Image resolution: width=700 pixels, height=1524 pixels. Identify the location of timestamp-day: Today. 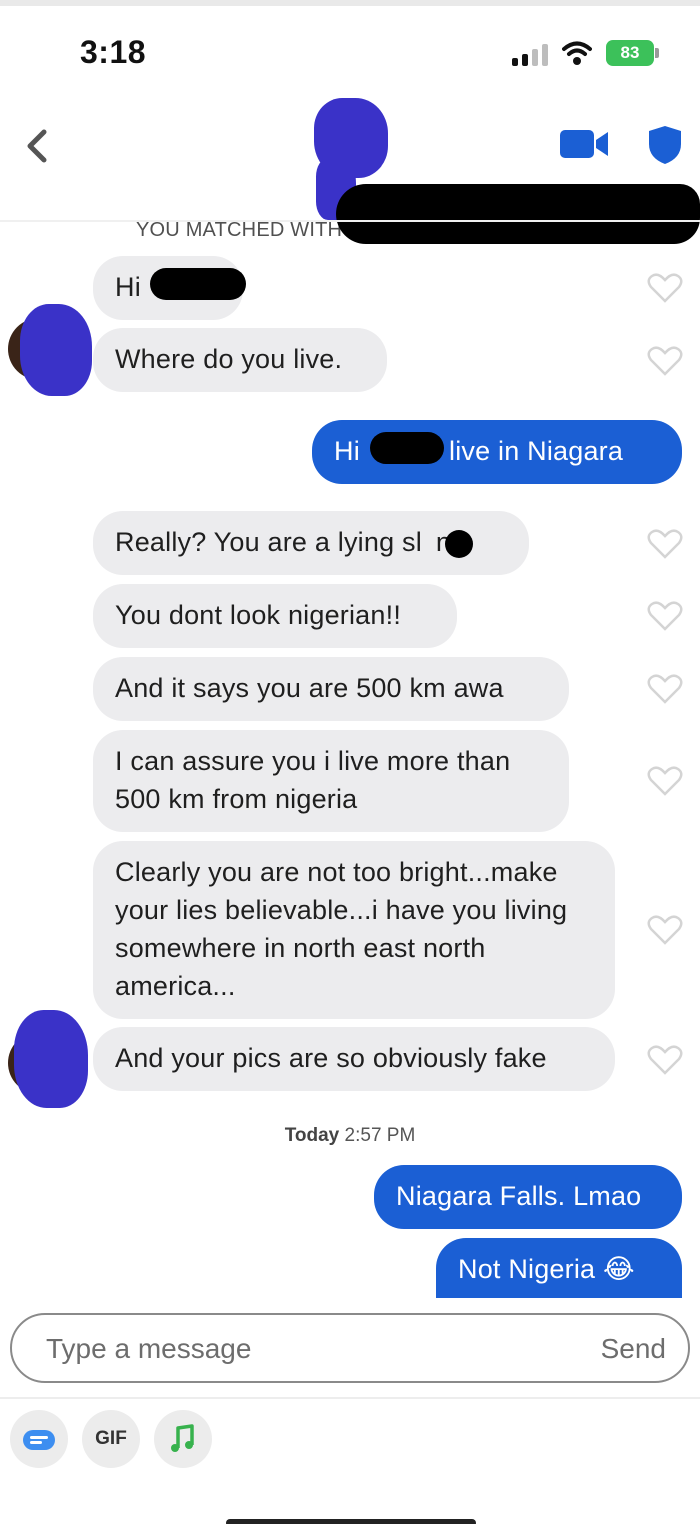
(312, 1135).